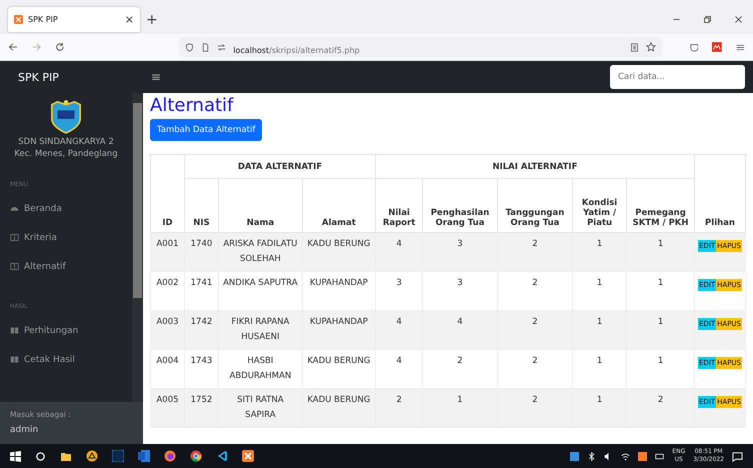 The width and height of the screenshot is (753, 468). Describe the element at coordinates (339, 408) in the screenshot. I see `table-cell: KADU BERUNG` at that location.